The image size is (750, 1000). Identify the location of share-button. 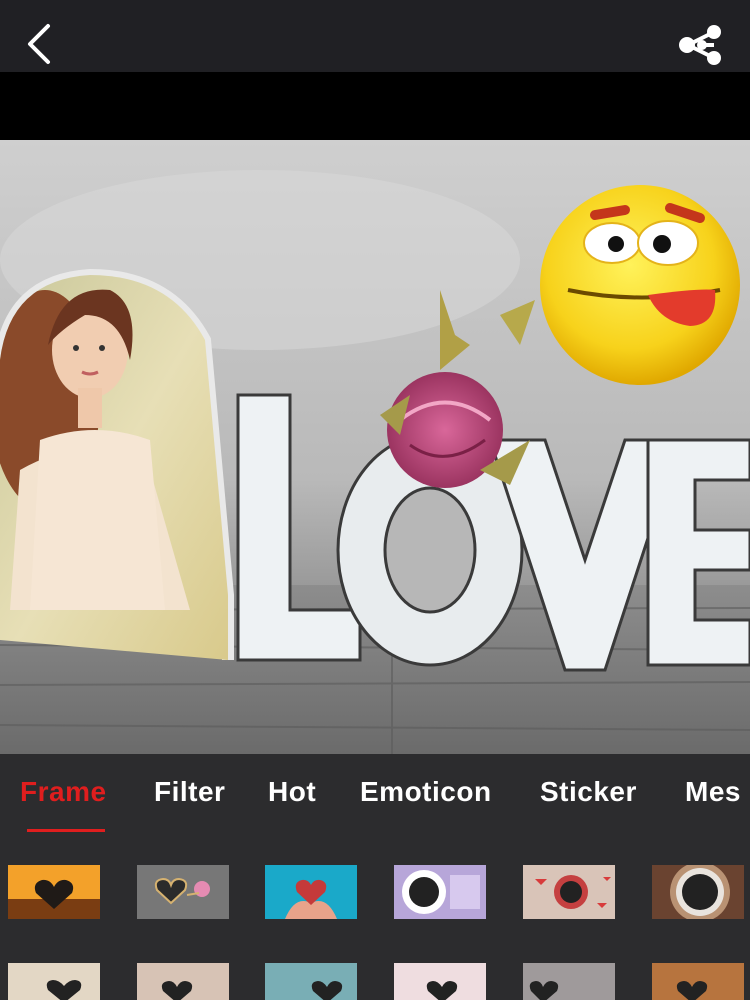
(701, 45).